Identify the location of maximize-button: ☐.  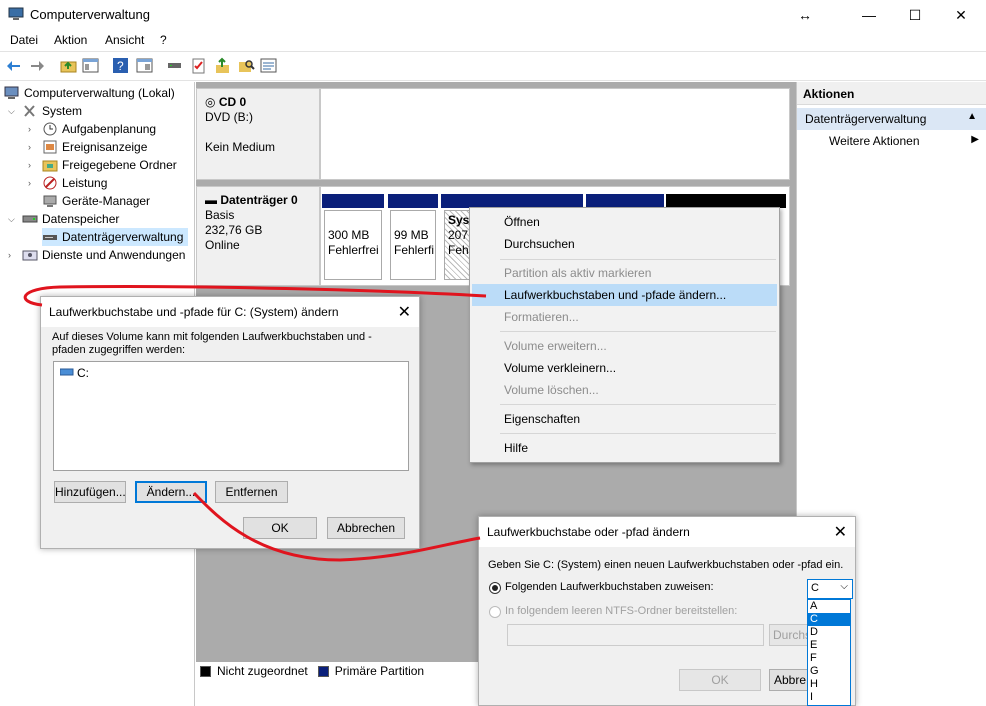
(915, 15).